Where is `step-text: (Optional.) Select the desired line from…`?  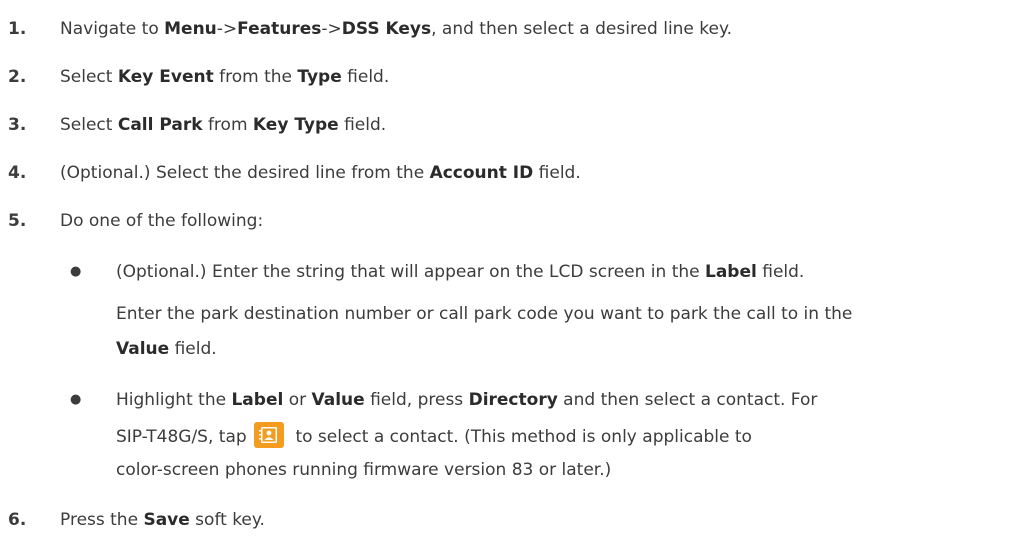 step-text: (Optional.) Select the desired line from… is located at coordinates (320, 173).